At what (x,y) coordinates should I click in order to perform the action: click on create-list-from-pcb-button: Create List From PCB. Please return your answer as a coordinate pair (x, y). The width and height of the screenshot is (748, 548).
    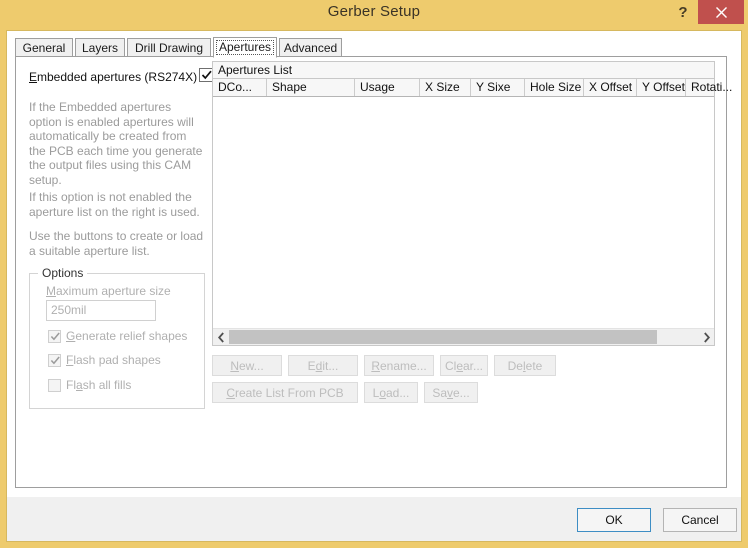
    Looking at the image, I should click on (285, 392).